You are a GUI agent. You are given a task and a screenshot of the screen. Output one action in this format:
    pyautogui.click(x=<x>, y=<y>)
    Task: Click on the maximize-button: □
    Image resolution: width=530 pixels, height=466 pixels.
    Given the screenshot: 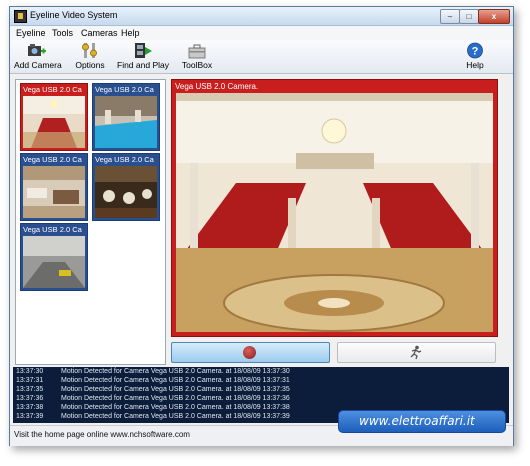 What is the action you would take?
    pyautogui.click(x=469, y=16)
    